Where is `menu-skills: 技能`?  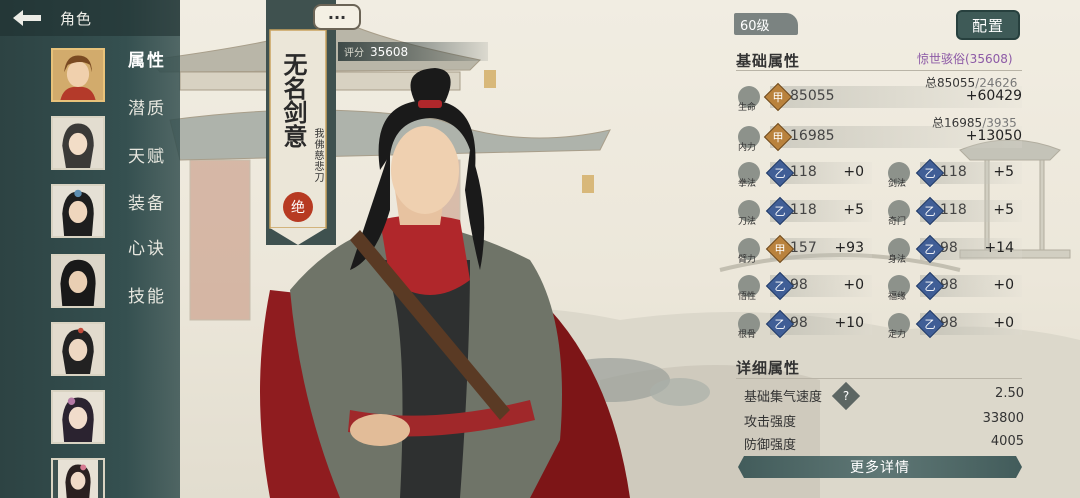
menu-skills: 技能 is located at coordinates (147, 294).